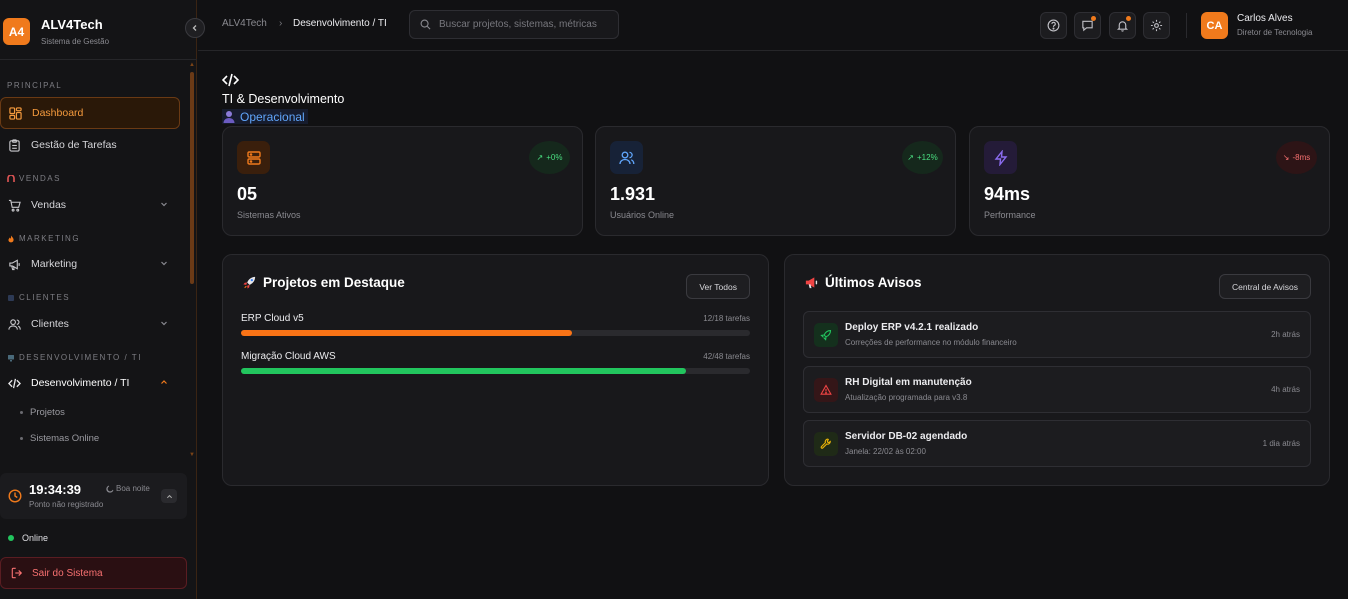  I want to click on sidebar-item-marketing: Marketing, so click(90, 264).